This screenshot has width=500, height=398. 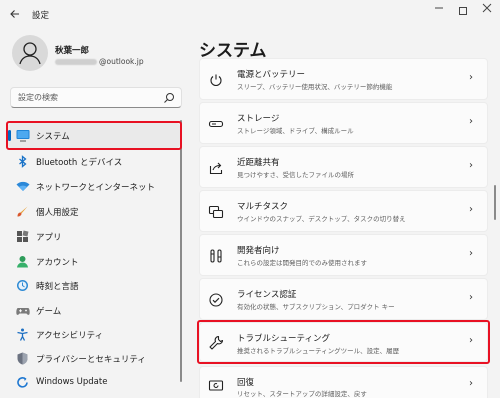 What do you see at coordinates (258, 163) in the screenshot?
I see `card-title: 近距離共有` at bounding box center [258, 163].